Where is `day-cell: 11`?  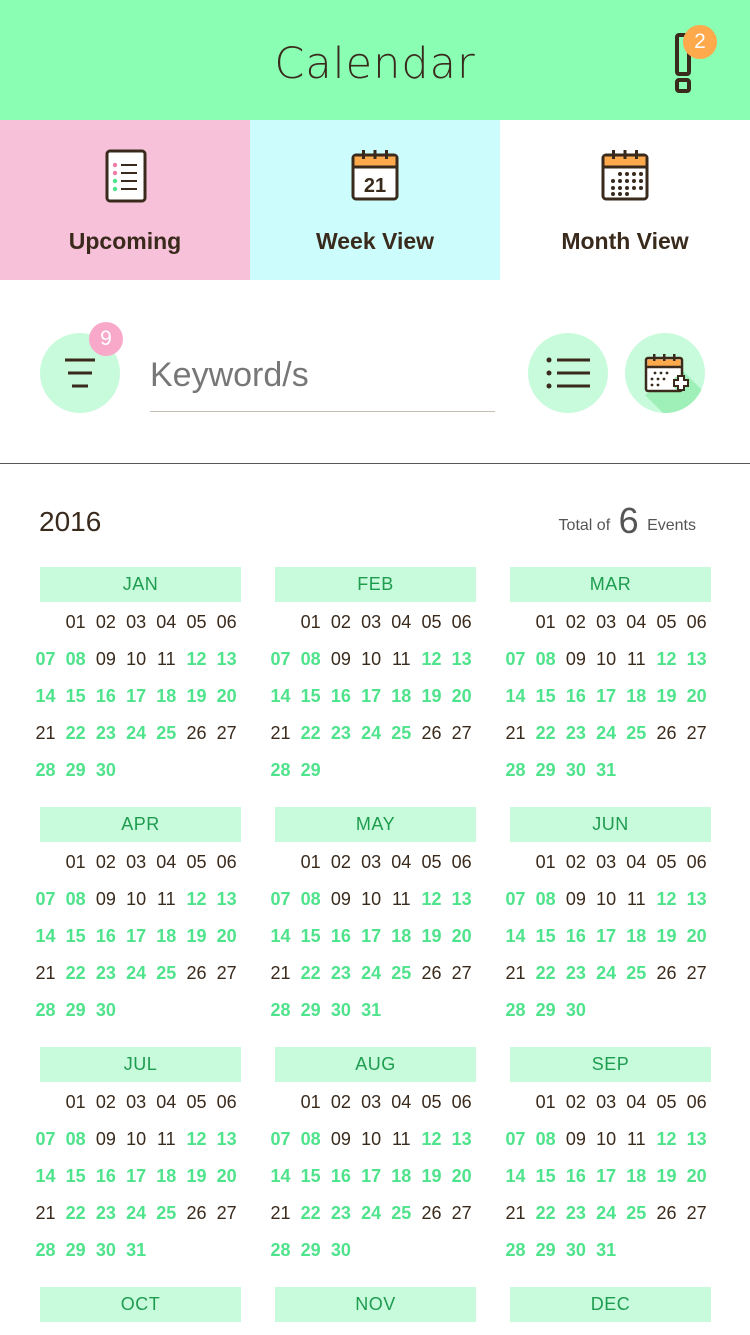
day-cell: 11 is located at coordinates (166, 659).